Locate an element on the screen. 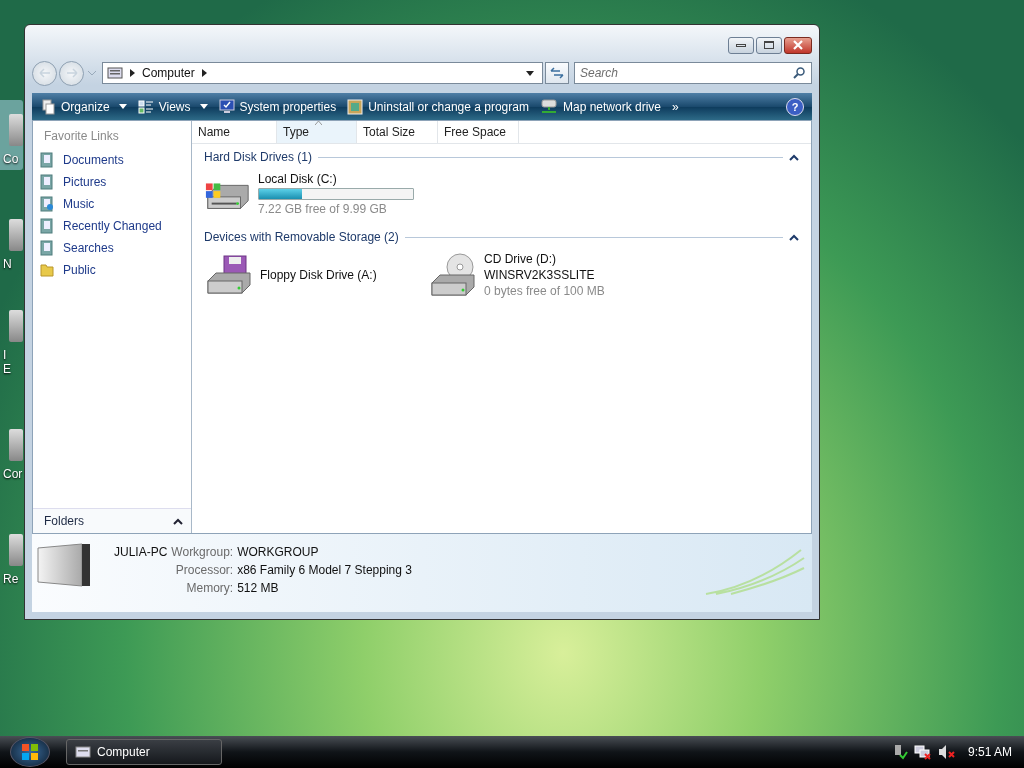 Image resolution: width=1024 pixels, height=768 pixels. folders-bar: Folders is located at coordinates (112, 520).